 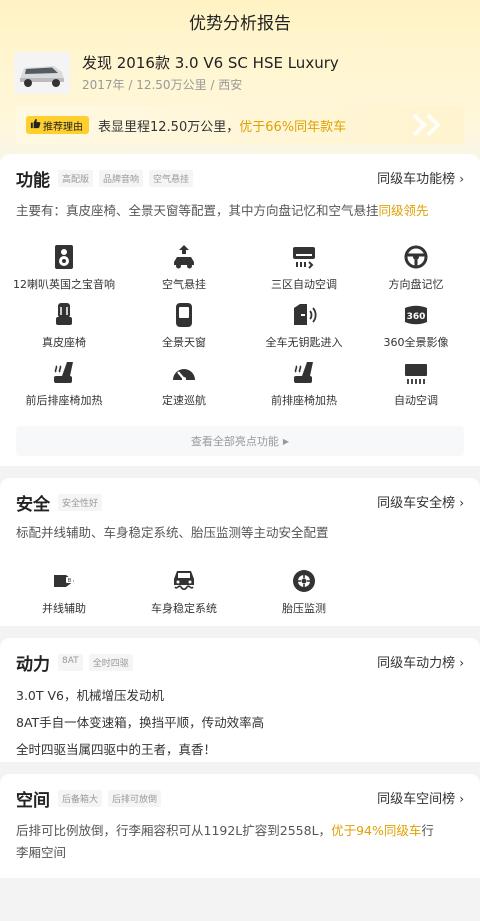 I want to click on feature-label: 定速巡航, so click(x=184, y=400).